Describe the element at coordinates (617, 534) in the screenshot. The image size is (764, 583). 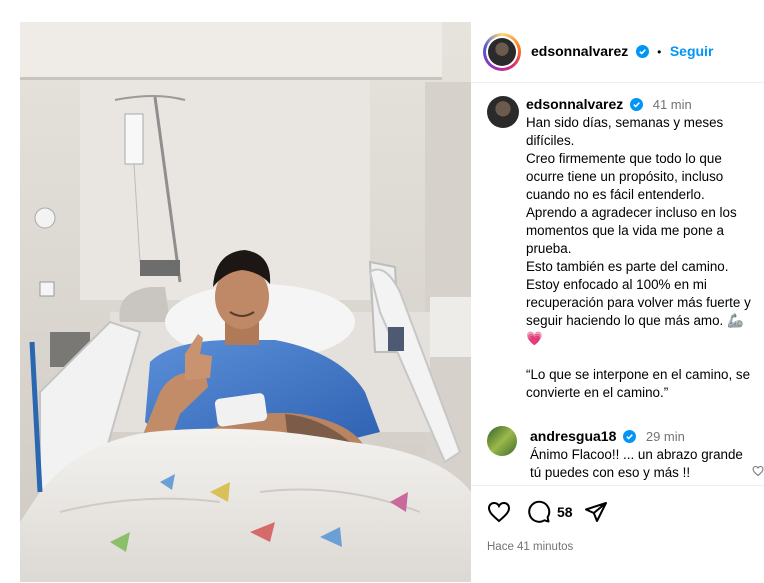
I see `action-bar: 58 Hace 41 minutos` at that location.